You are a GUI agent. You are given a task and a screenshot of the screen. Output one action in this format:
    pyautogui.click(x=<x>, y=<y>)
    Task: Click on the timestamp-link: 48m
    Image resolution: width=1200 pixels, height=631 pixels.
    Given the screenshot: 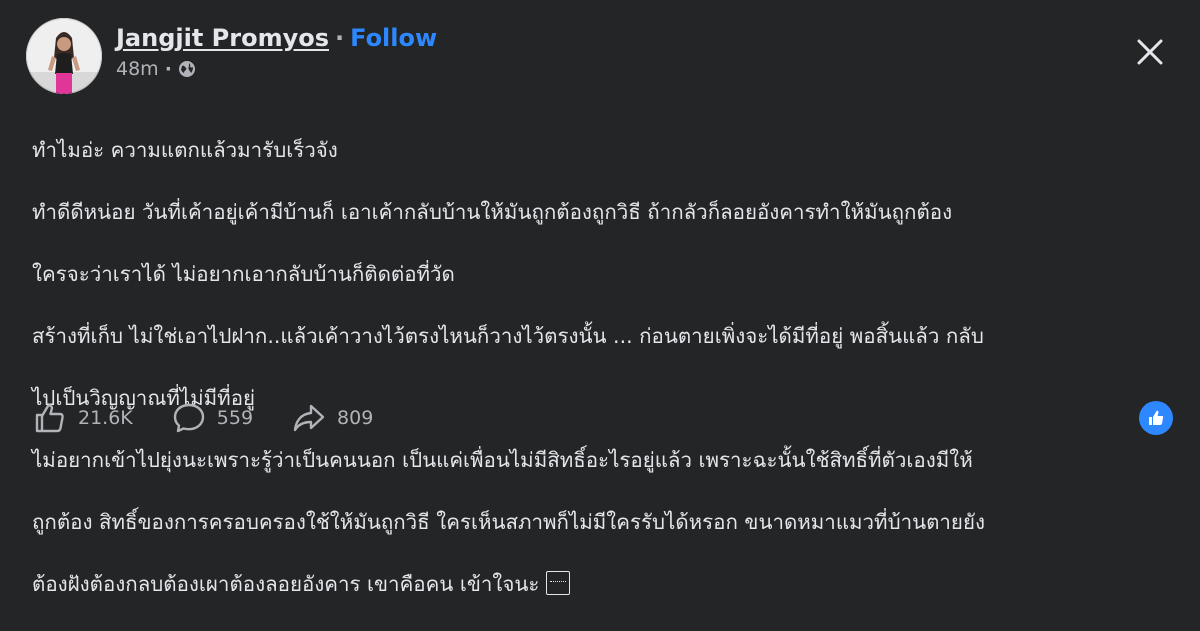 What is the action you would take?
    pyautogui.click(x=137, y=69)
    